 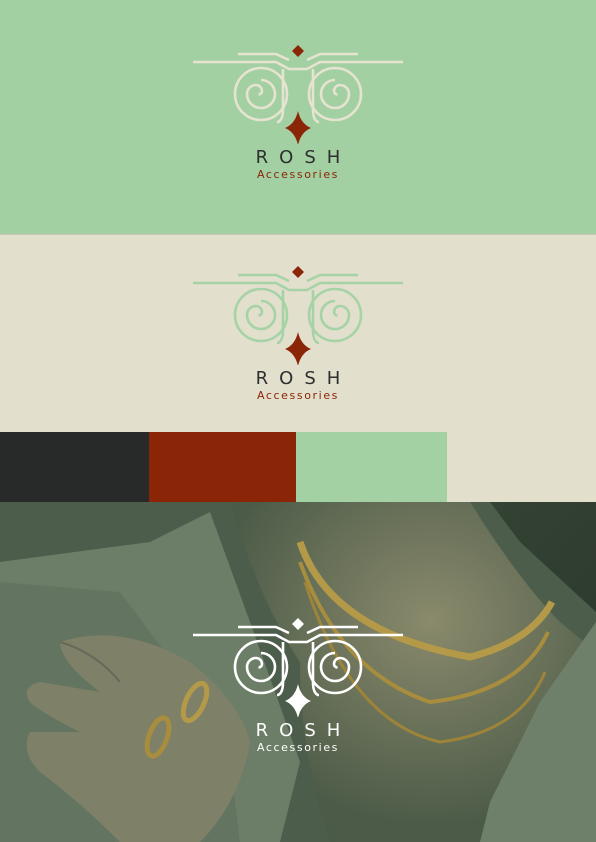 What do you see at coordinates (222, 467) in the screenshot?
I see `swatch-rust` at bounding box center [222, 467].